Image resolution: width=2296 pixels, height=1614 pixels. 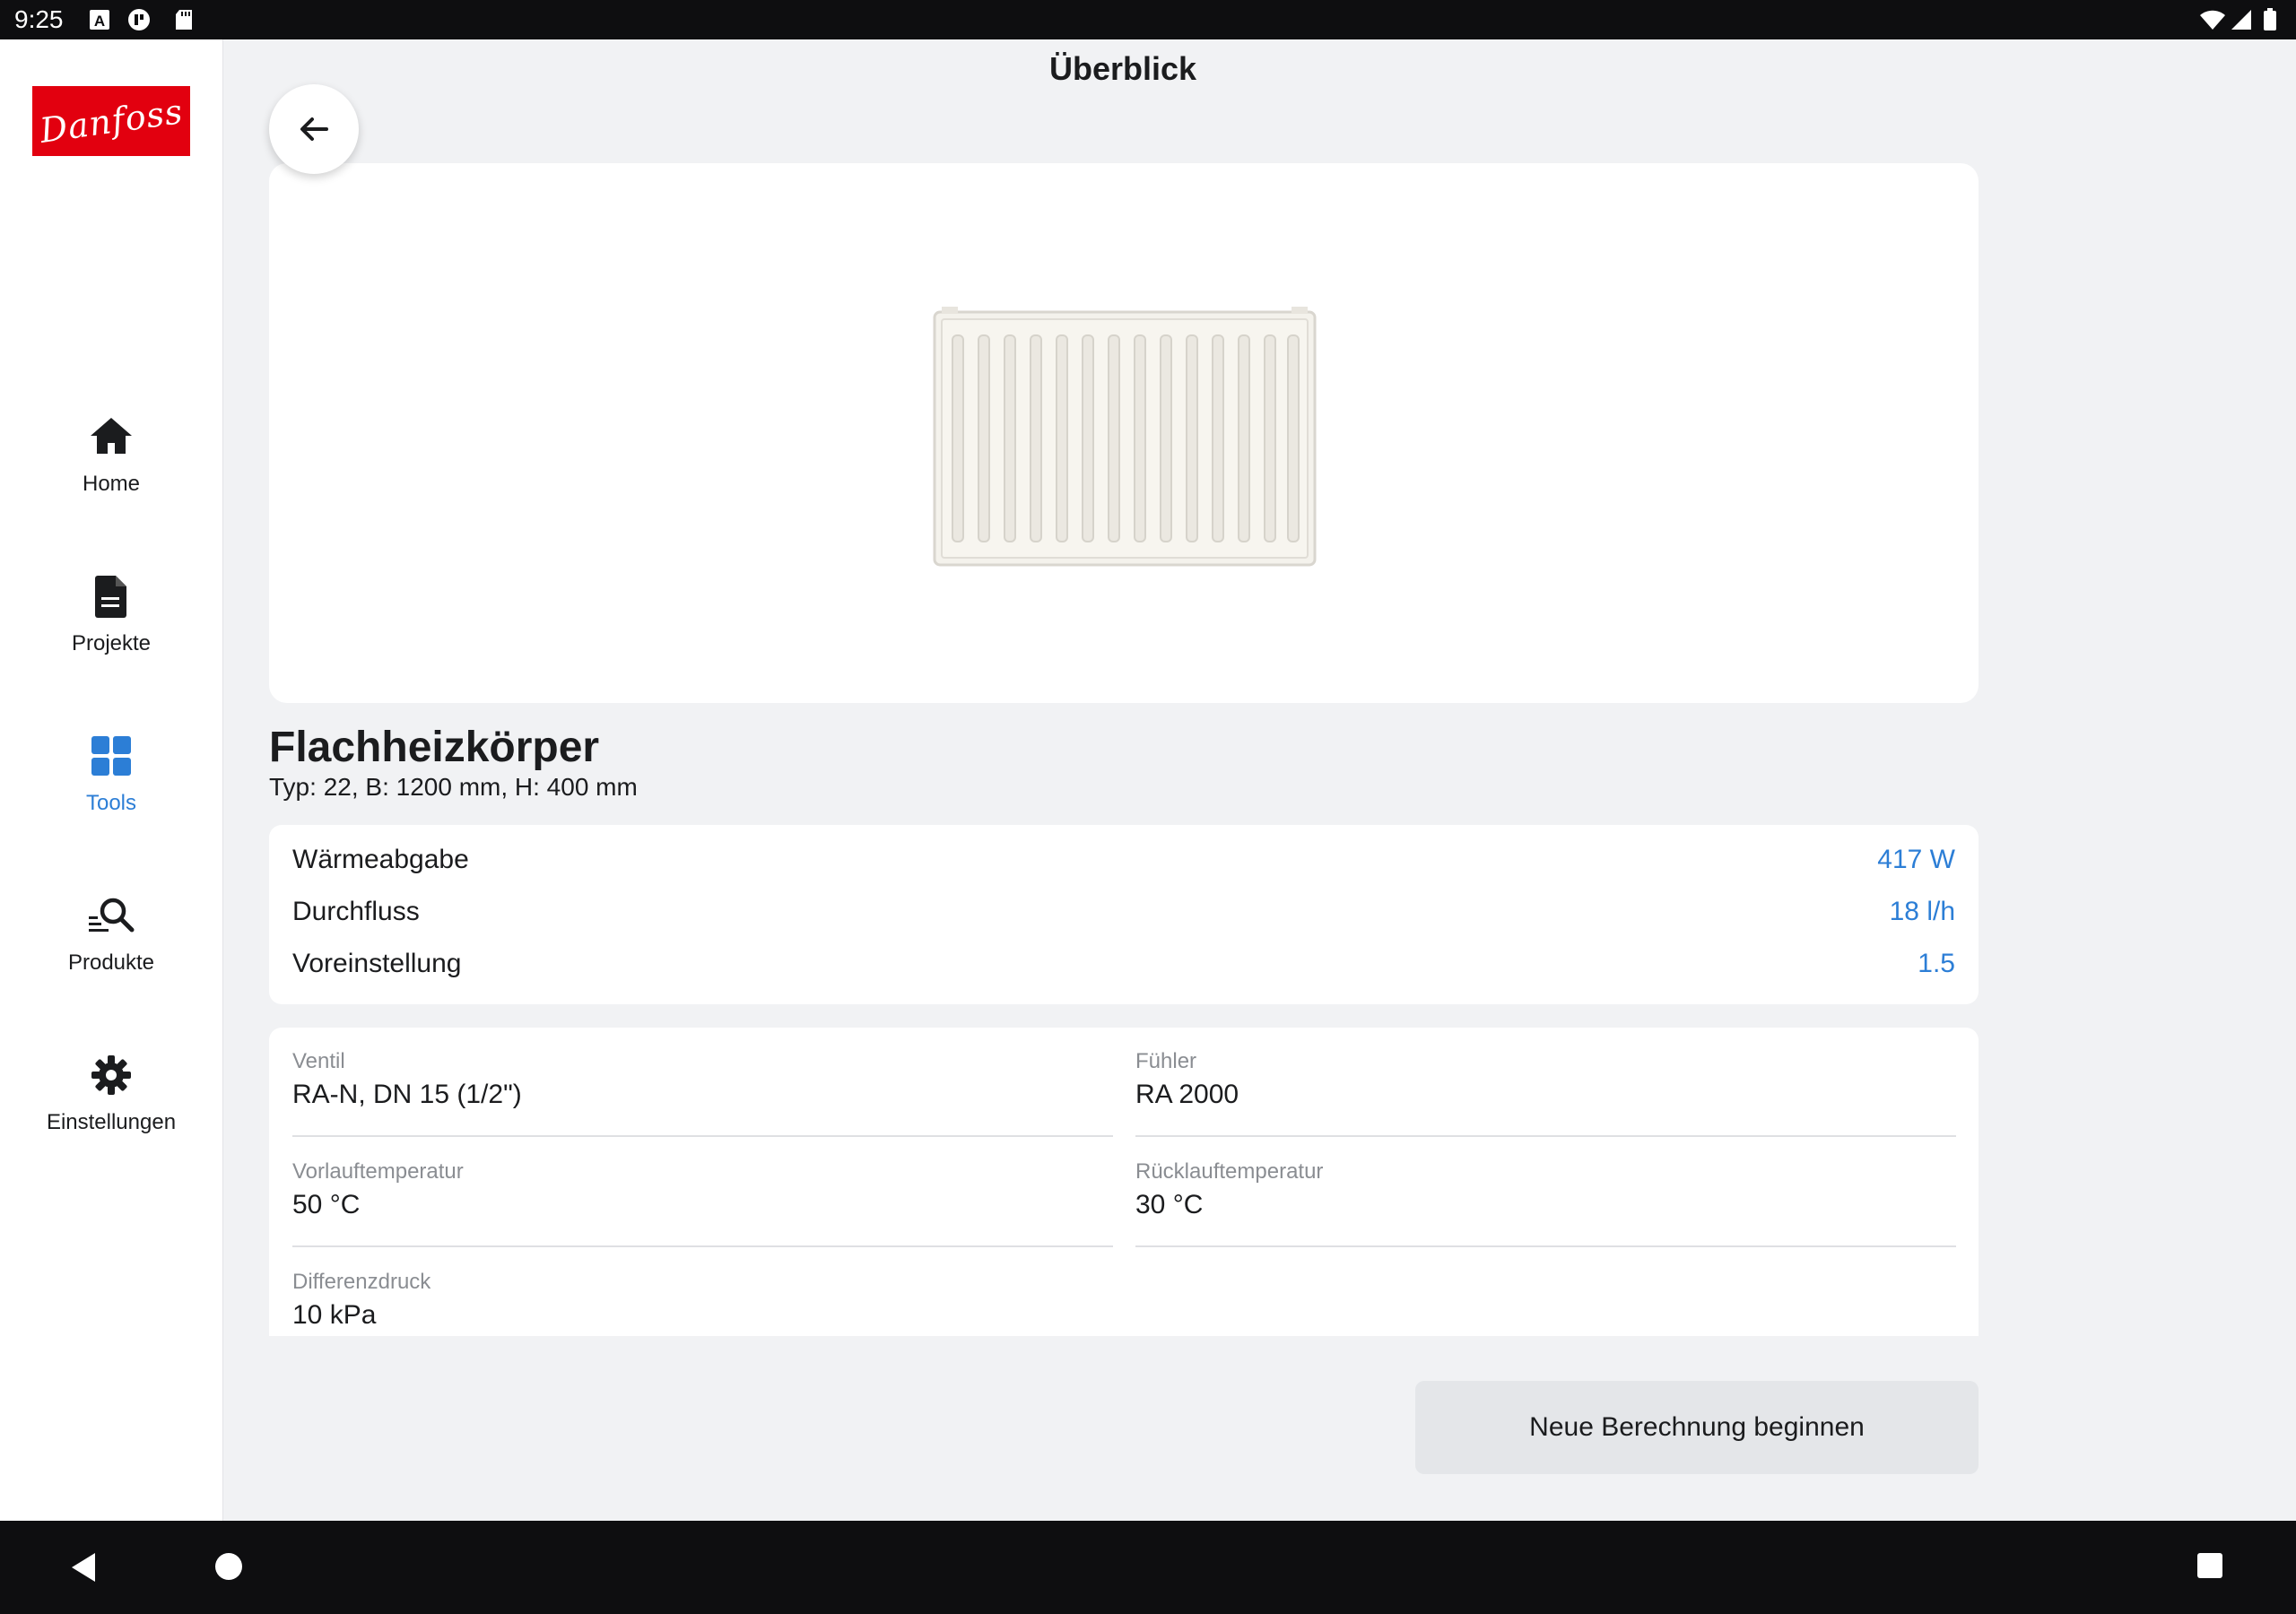 I want to click on back-button, so click(x=314, y=129).